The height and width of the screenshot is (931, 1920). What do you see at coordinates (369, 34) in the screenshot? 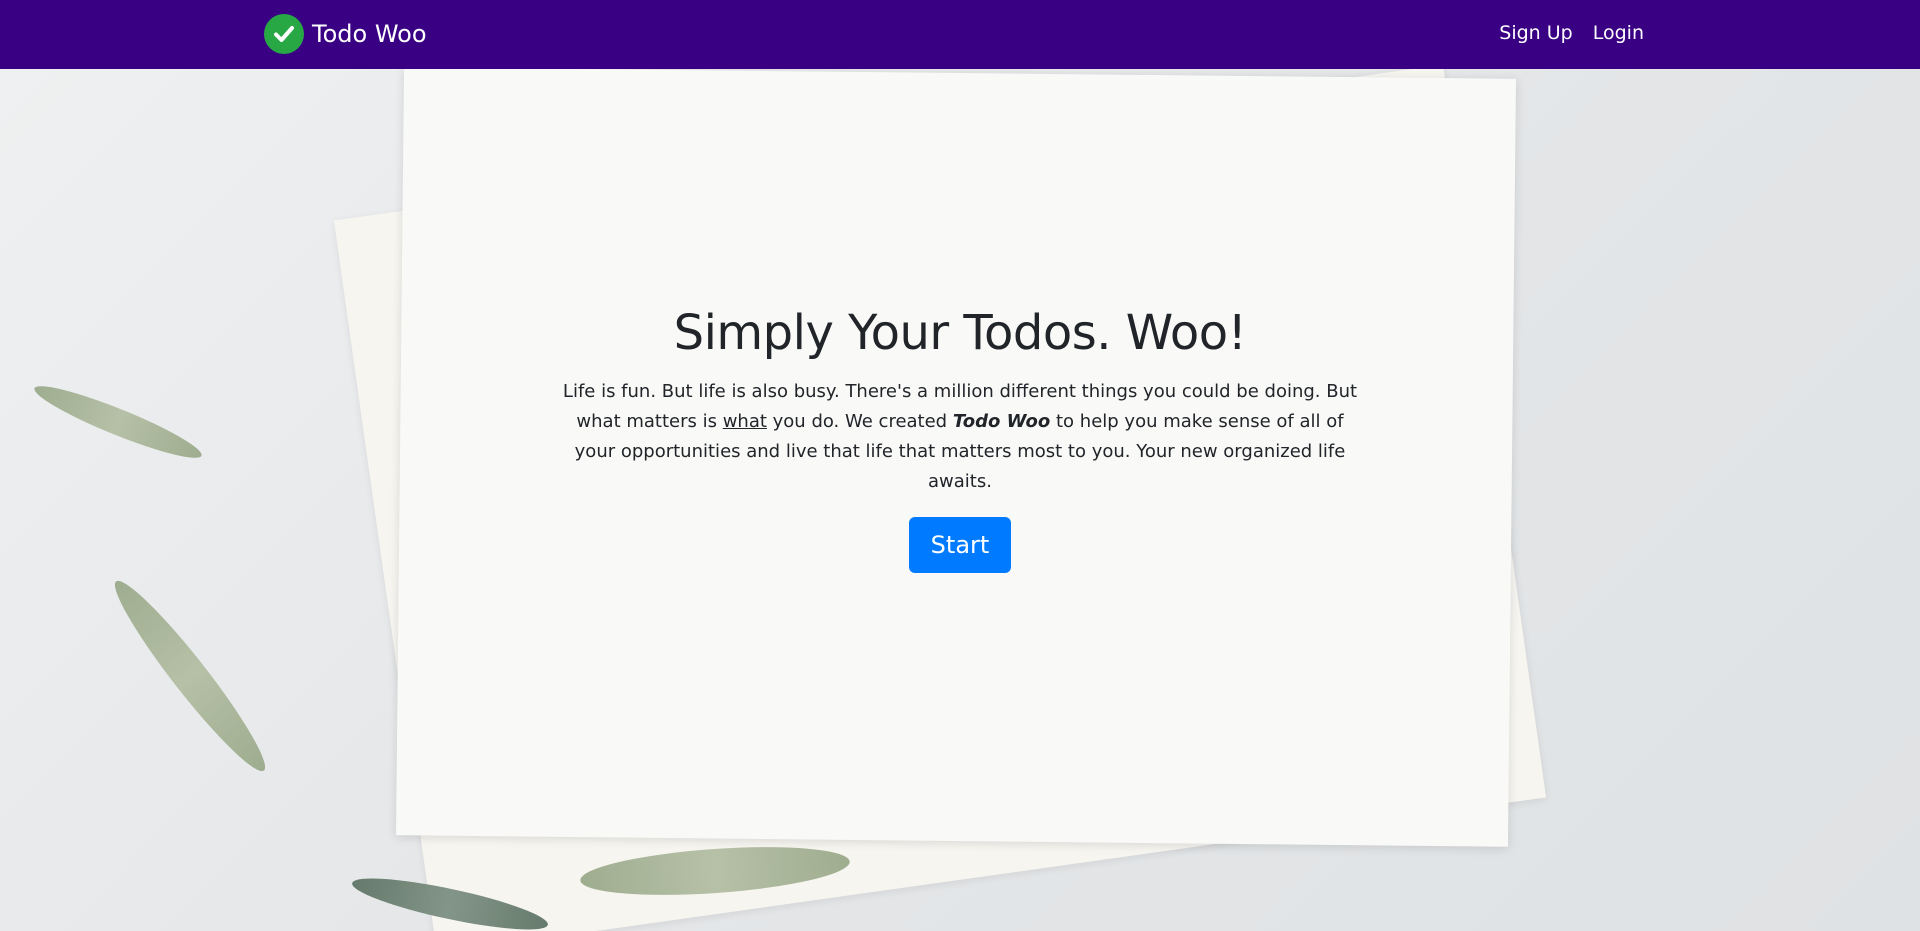
I see `brand-name: Todo Woo` at bounding box center [369, 34].